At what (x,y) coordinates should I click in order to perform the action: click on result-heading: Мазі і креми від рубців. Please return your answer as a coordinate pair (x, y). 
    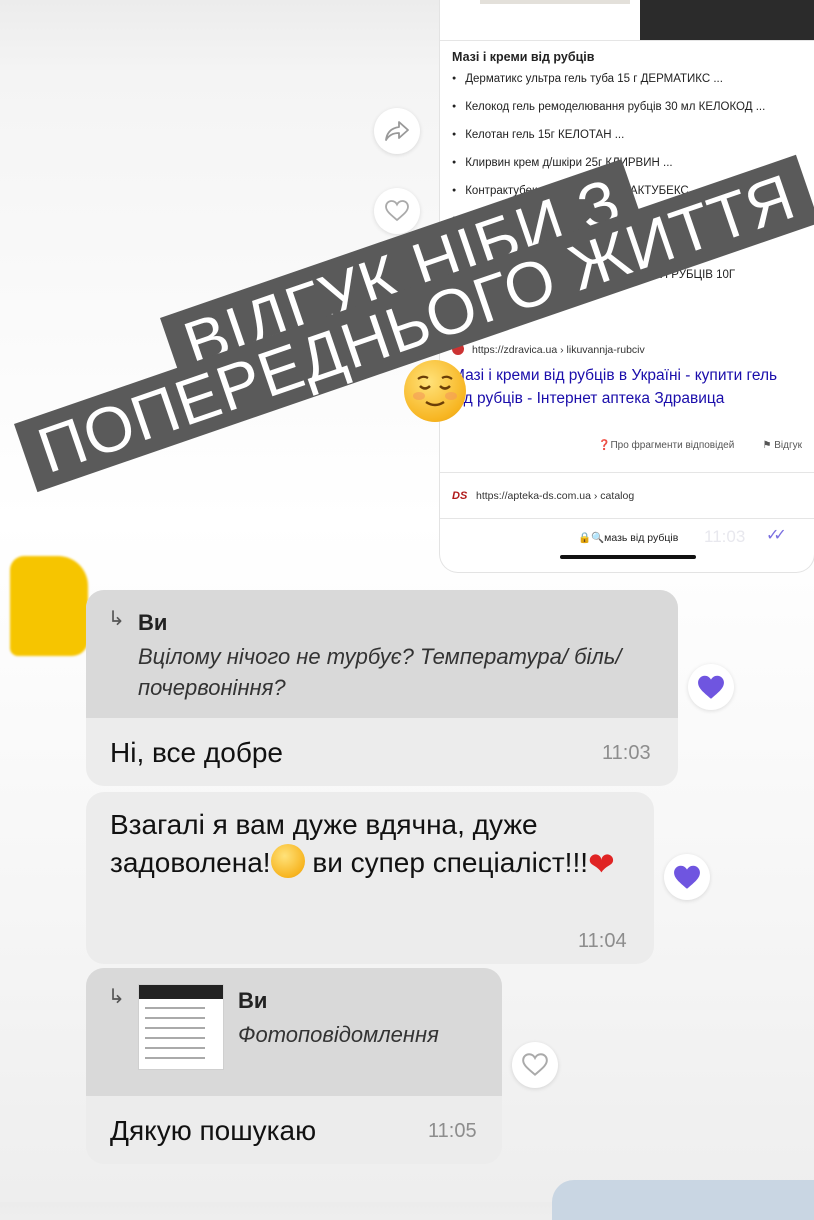
    Looking at the image, I should click on (523, 57).